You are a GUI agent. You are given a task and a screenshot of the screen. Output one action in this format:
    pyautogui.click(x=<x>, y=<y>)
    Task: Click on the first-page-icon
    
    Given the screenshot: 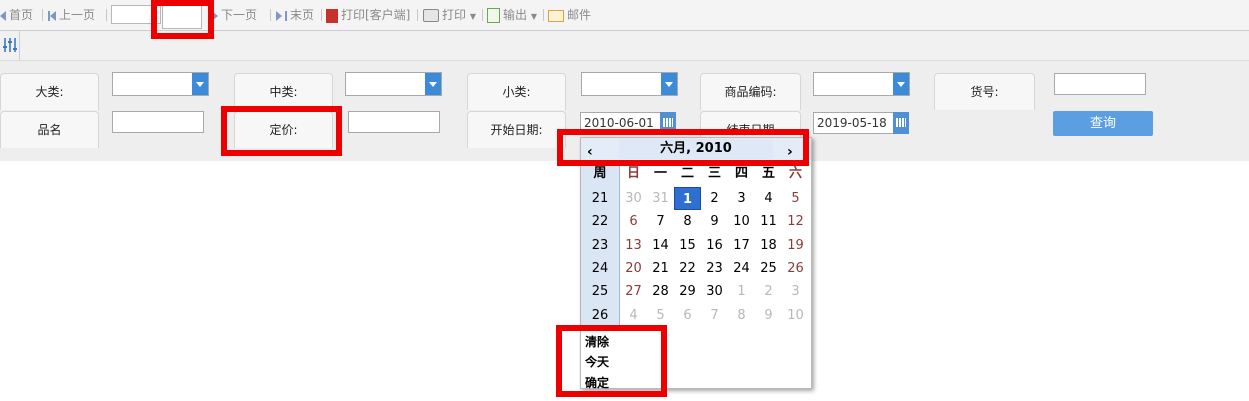 What is the action you would take?
    pyautogui.click(x=3, y=15)
    